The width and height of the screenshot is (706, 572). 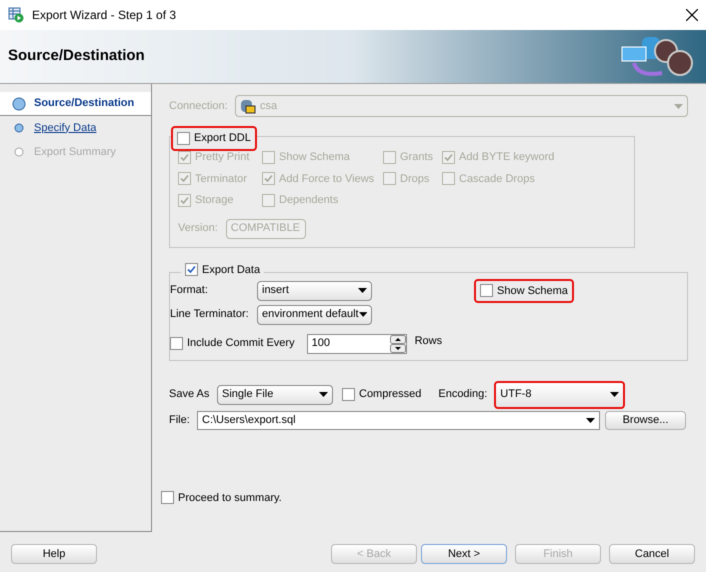 I want to click on checkbox-label: Cascade Drops, so click(x=497, y=179).